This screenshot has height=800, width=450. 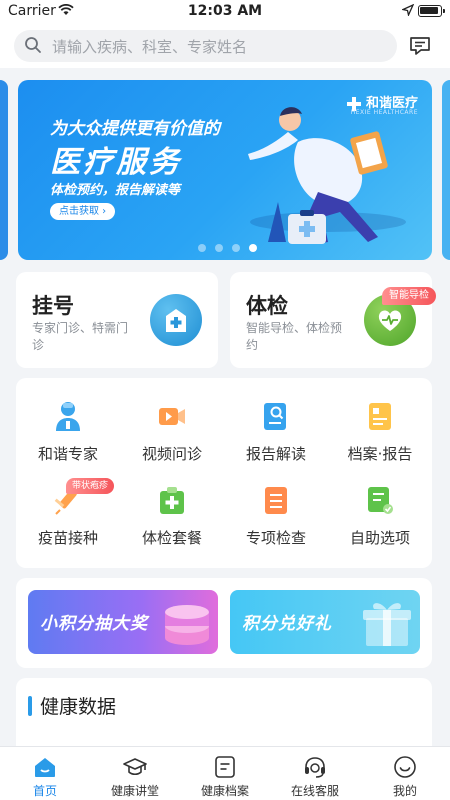 I want to click on search-header: 请输入疾病、科室、专家姓名, so click(x=225, y=46).